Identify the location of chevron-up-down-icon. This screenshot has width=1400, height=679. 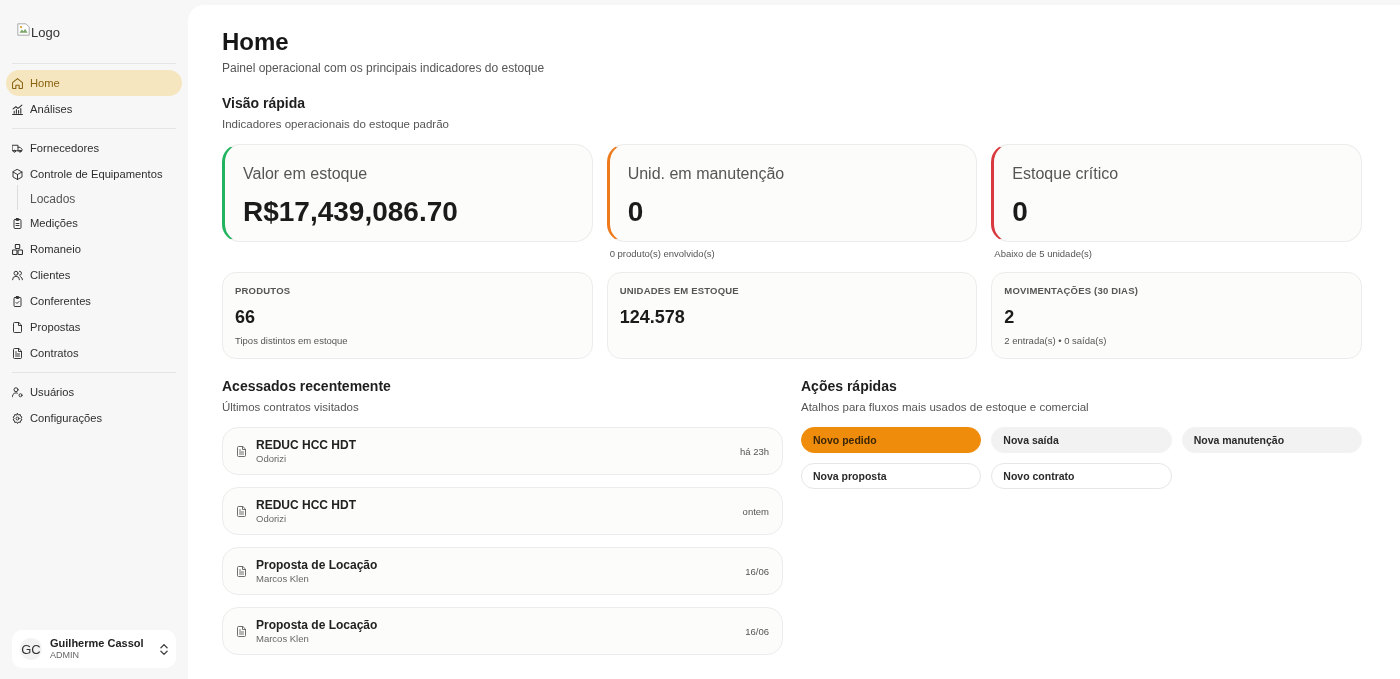
(164, 649).